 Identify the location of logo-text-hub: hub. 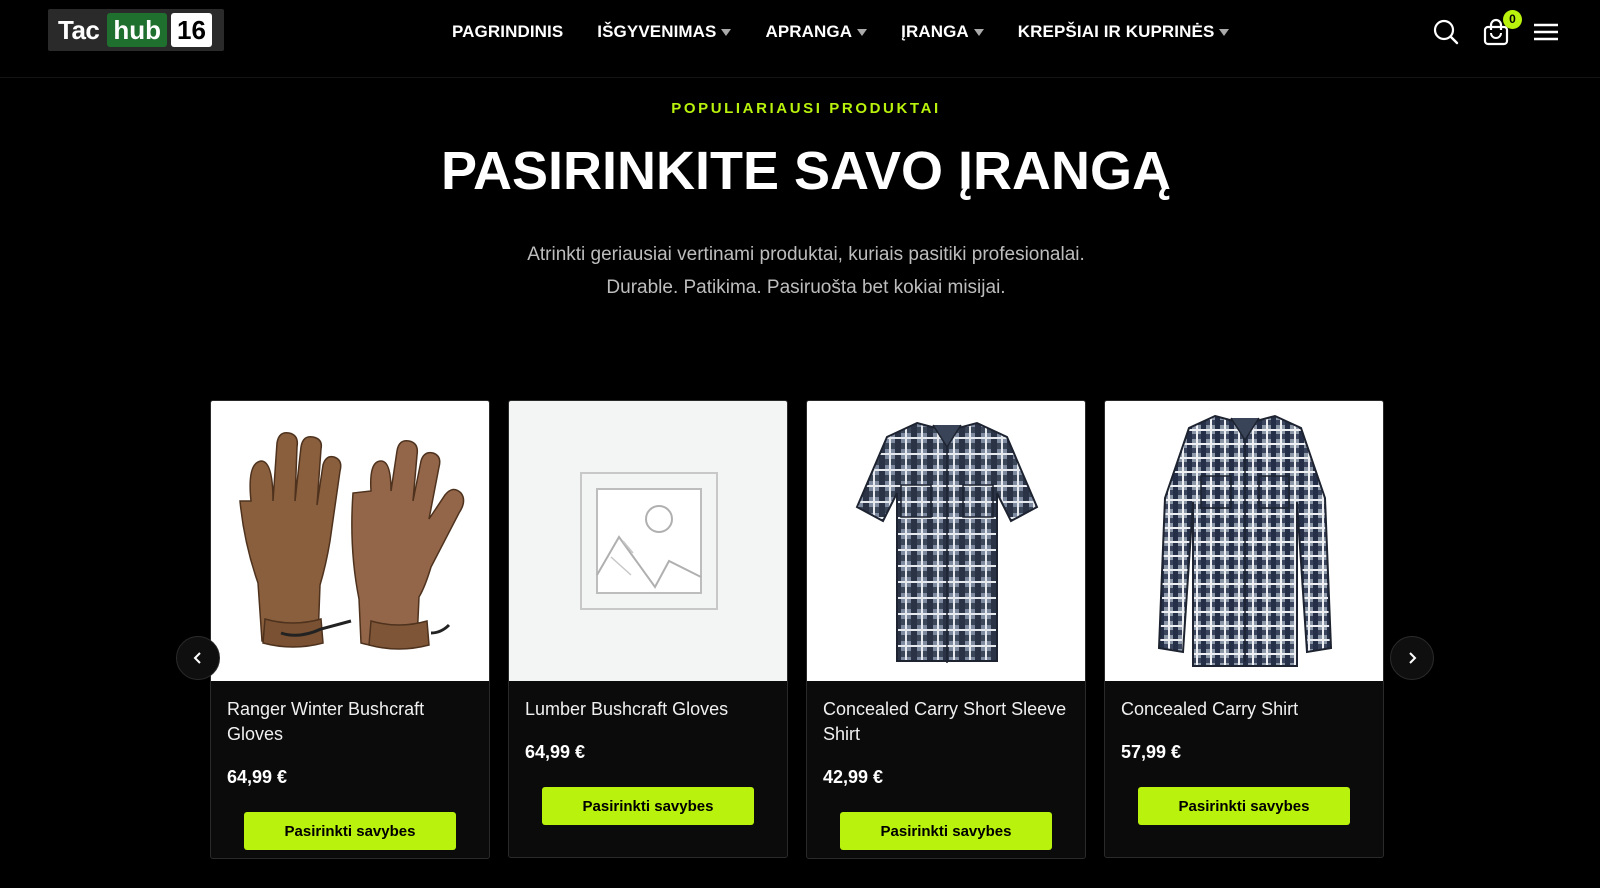
(137, 30).